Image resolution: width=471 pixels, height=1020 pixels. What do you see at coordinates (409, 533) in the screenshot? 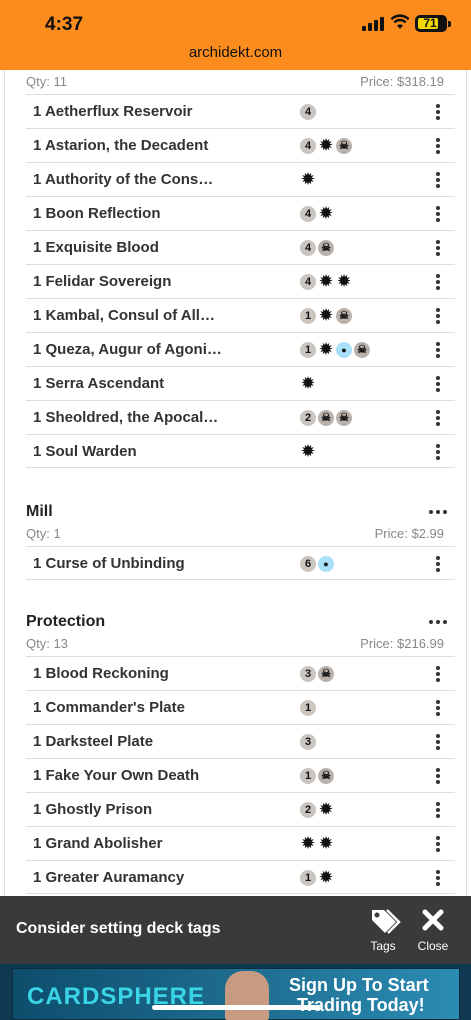
I see `section-price: Price: $2.99` at bounding box center [409, 533].